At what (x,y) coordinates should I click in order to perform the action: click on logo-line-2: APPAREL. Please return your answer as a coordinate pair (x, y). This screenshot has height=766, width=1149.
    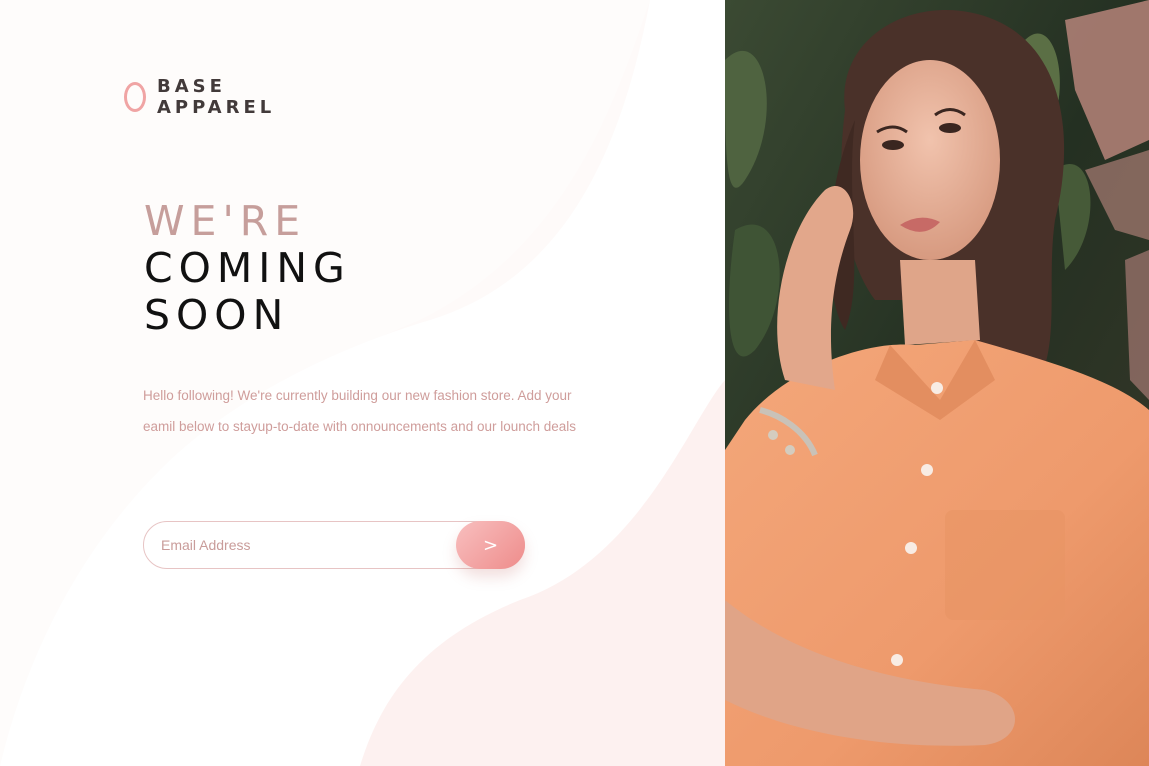
    Looking at the image, I should click on (216, 107).